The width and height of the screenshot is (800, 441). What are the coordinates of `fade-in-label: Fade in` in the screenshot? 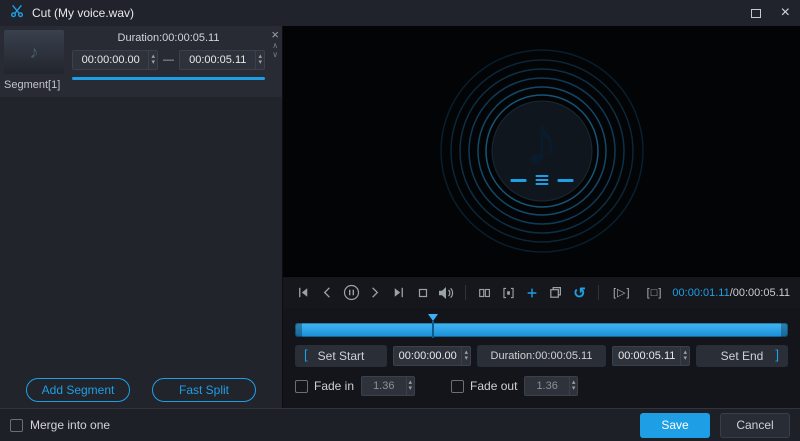 It's located at (334, 386).